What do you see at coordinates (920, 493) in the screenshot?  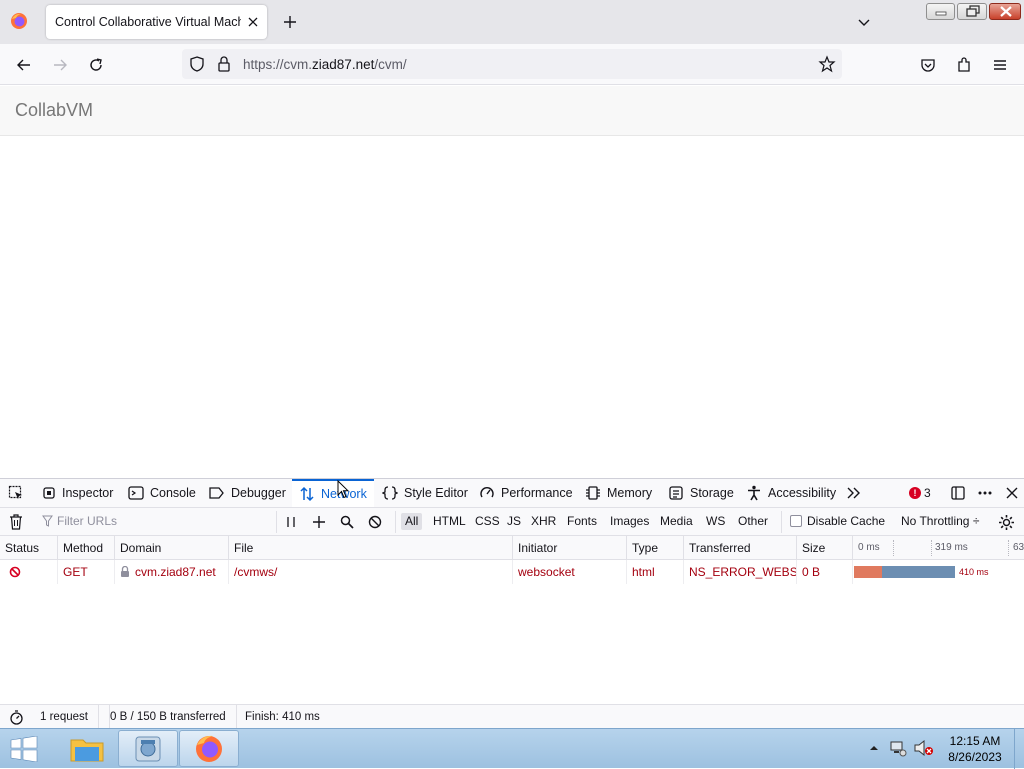 I see `error-count-badge: ! 3` at bounding box center [920, 493].